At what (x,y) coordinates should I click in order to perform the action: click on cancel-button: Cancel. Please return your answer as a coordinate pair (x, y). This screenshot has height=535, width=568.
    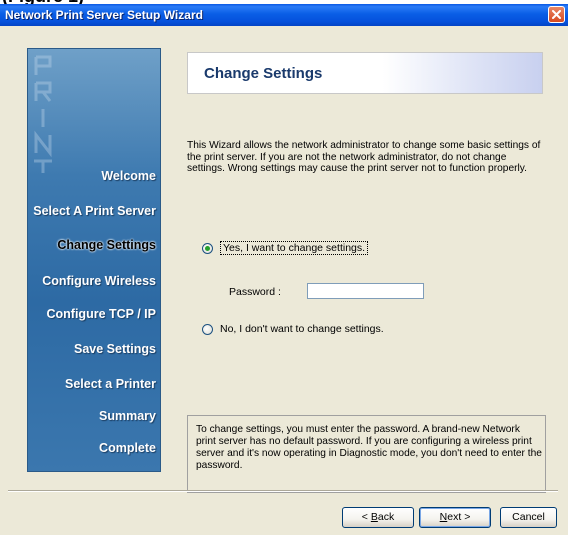
    Looking at the image, I should click on (528, 517).